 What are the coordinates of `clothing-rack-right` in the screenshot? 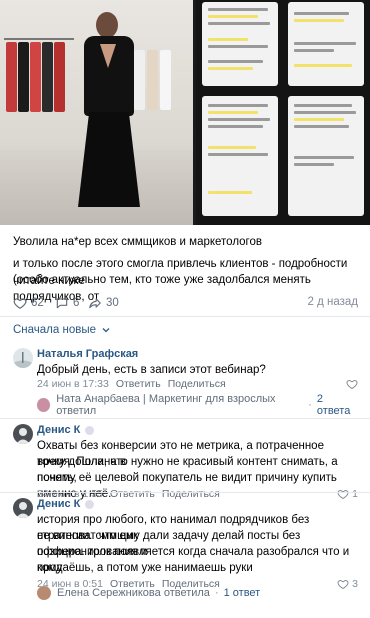 It's located at (161, 90).